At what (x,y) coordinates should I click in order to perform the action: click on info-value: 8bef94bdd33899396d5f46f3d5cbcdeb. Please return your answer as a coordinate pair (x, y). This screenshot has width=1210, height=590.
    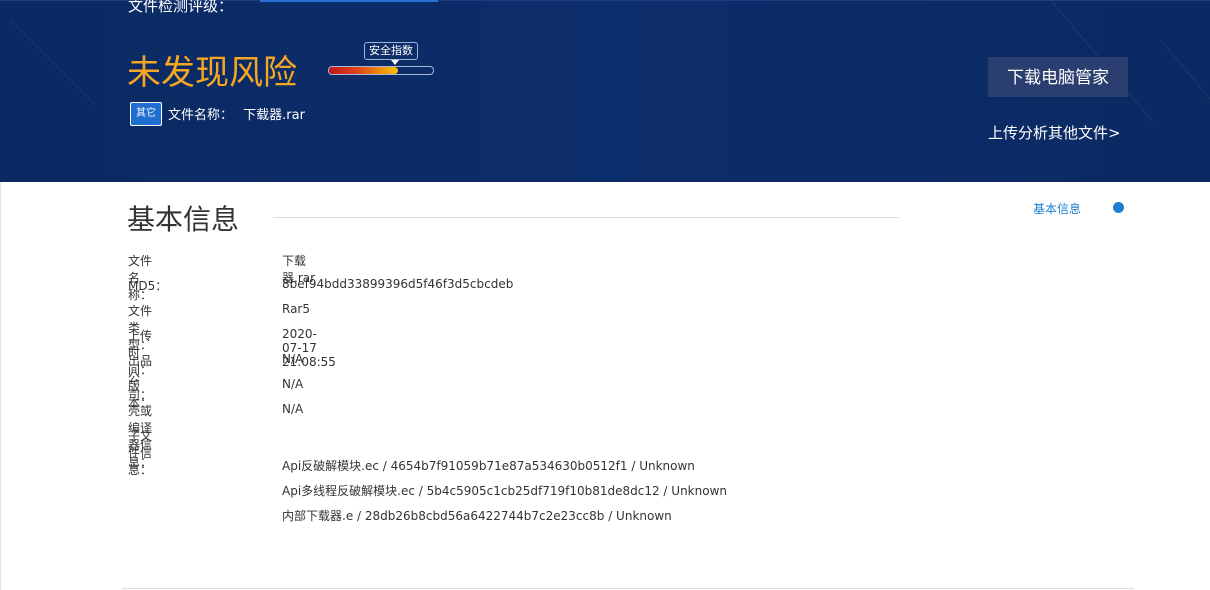
    Looking at the image, I should click on (398, 284).